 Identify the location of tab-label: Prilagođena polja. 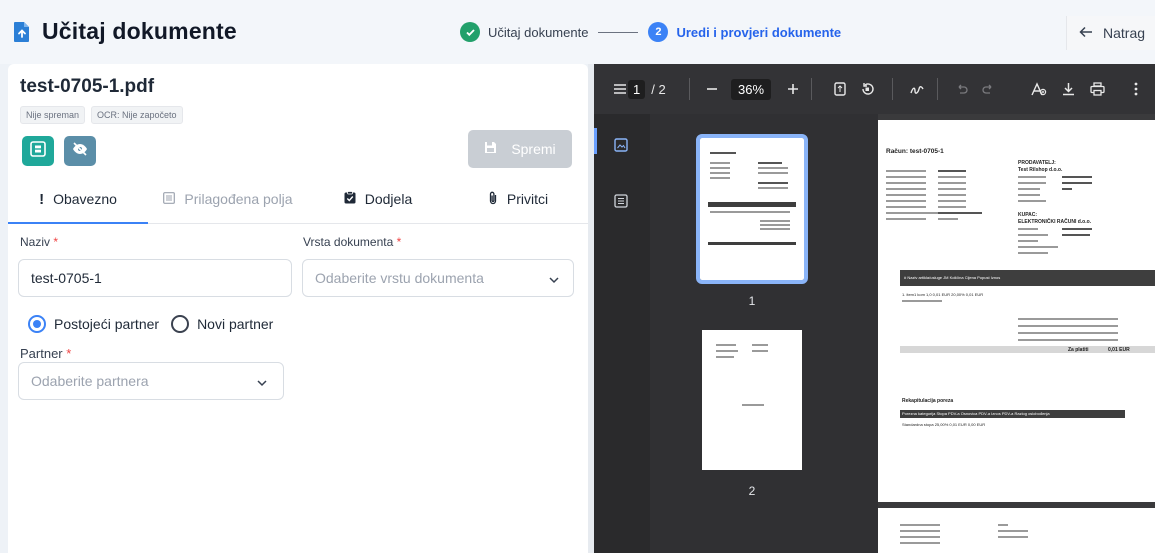
(238, 199).